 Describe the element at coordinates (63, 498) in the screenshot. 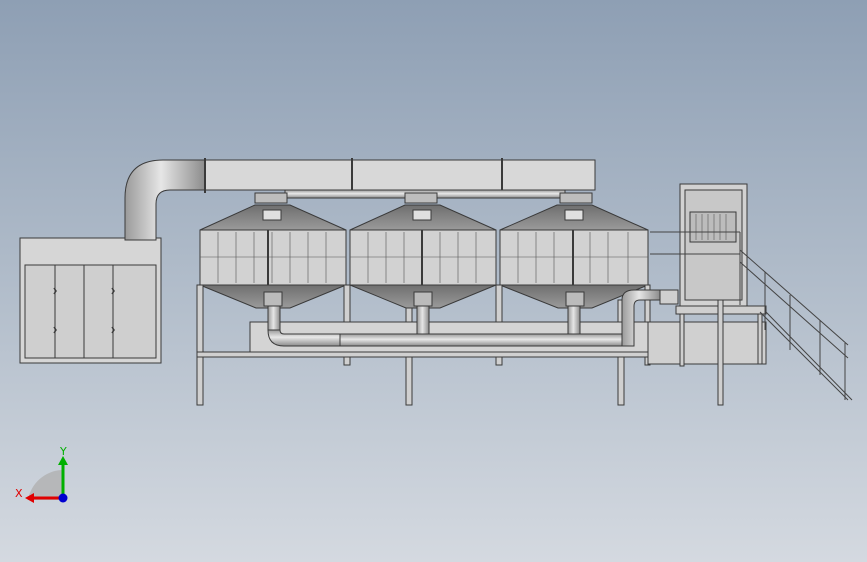

I see `z-axis-dot` at that location.